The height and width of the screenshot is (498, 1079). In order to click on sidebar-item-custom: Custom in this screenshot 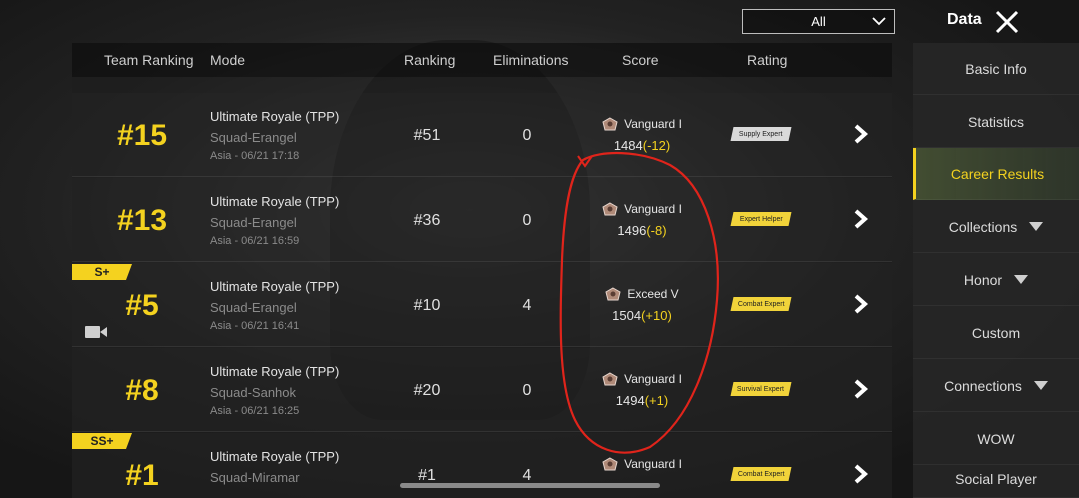, I will do `click(996, 333)`.